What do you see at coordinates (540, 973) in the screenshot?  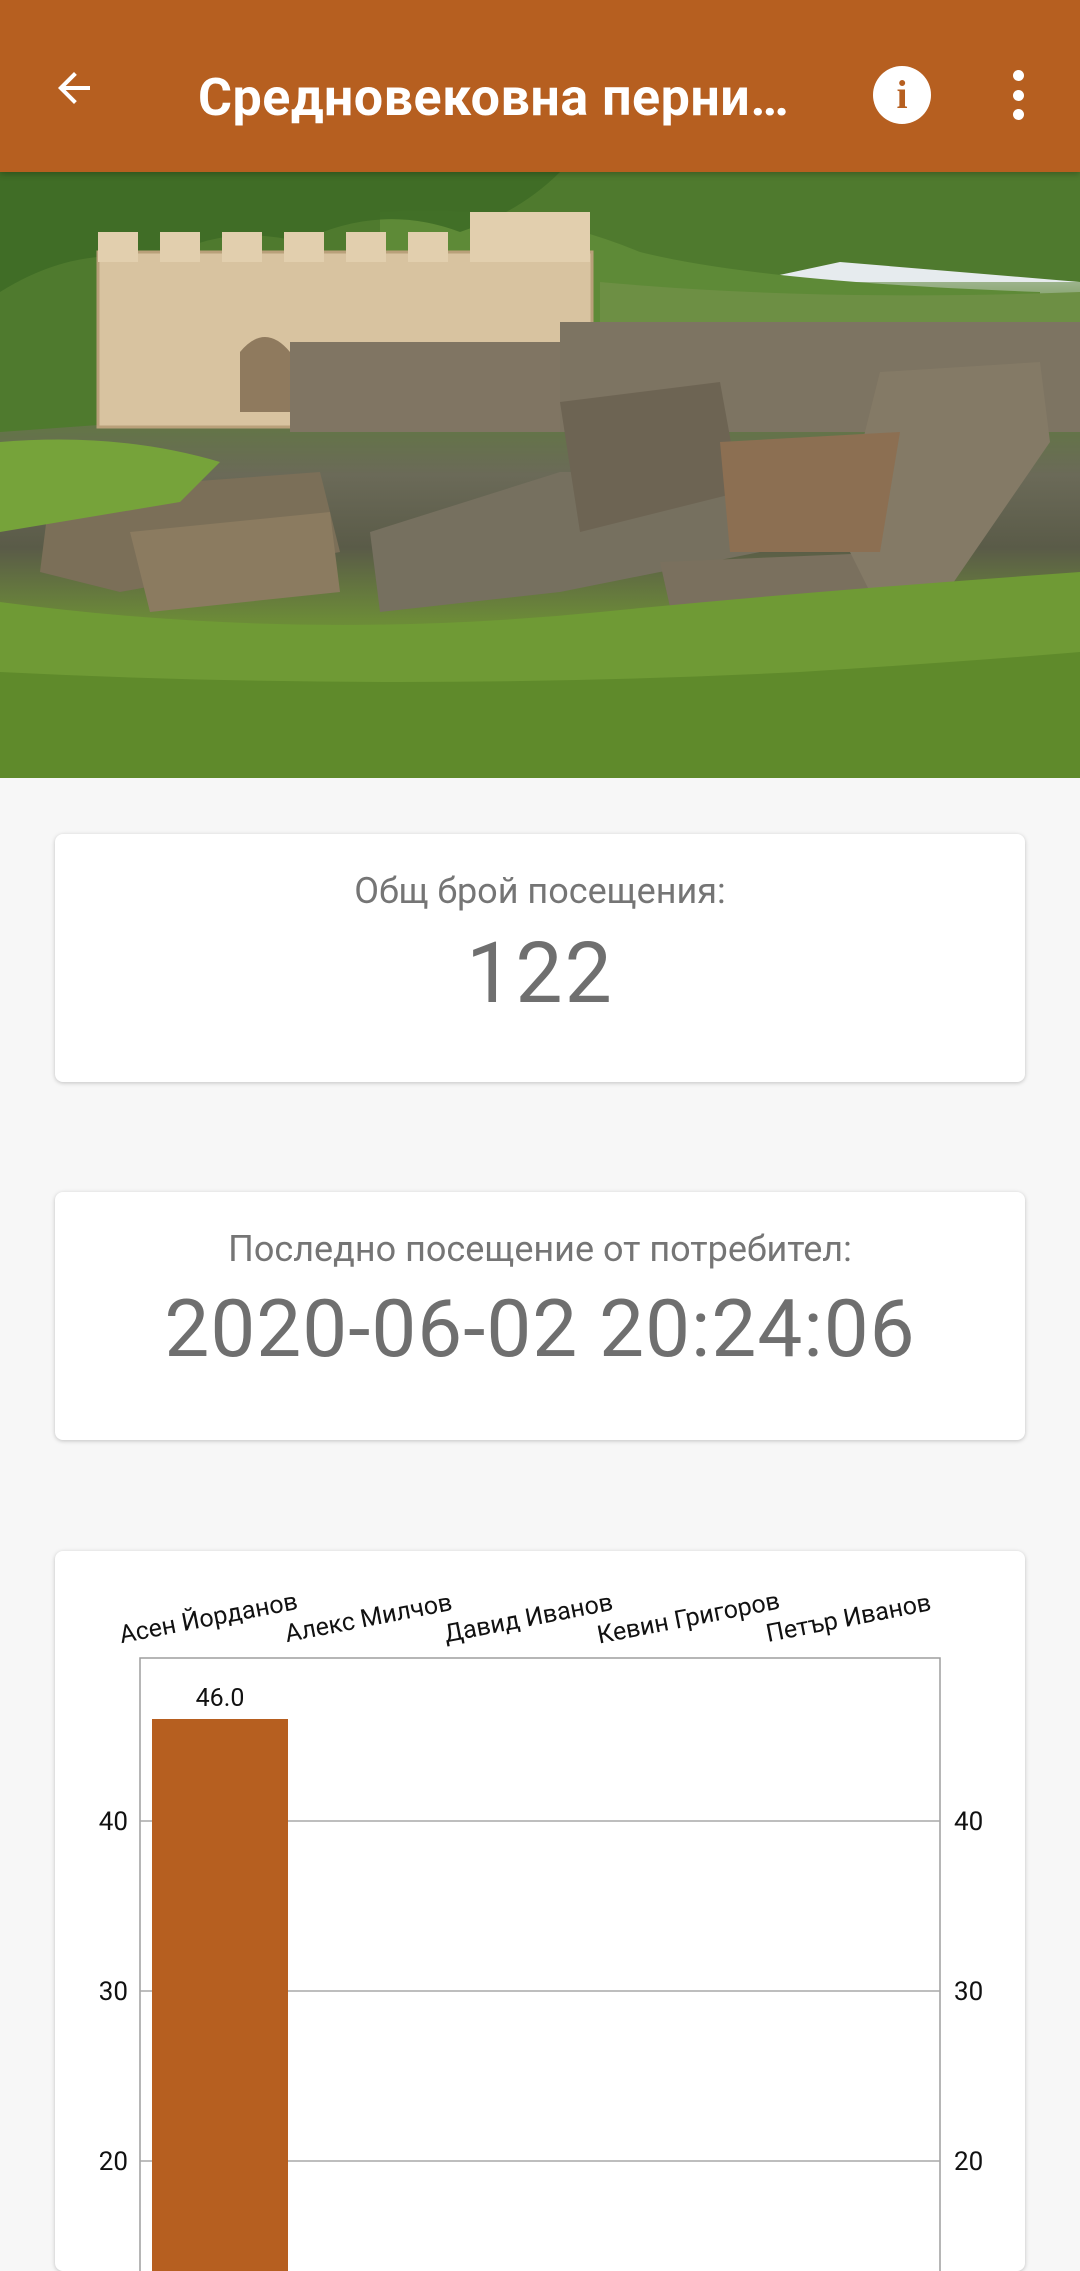 I see `total-visits-value: 122` at bounding box center [540, 973].